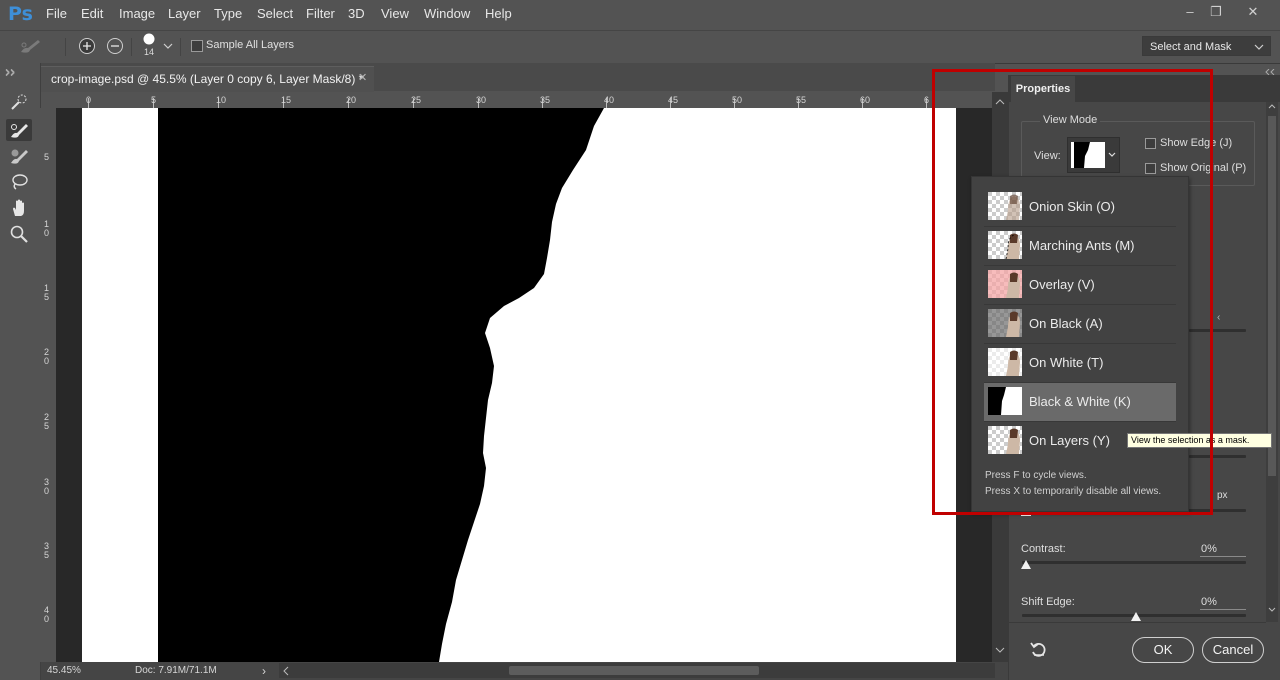 This screenshot has height=680, width=1280. I want to click on menu-image: Image, so click(137, 13).